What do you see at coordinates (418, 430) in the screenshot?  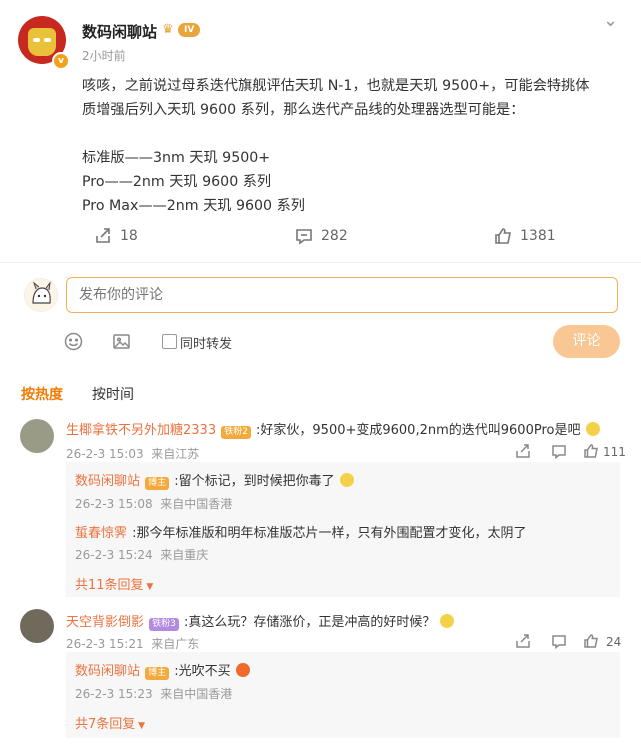 I see `comment-text: :好家伙，9500+变成9600,2nm的迭代叫9600Pro是吧` at bounding box center [418, 430].